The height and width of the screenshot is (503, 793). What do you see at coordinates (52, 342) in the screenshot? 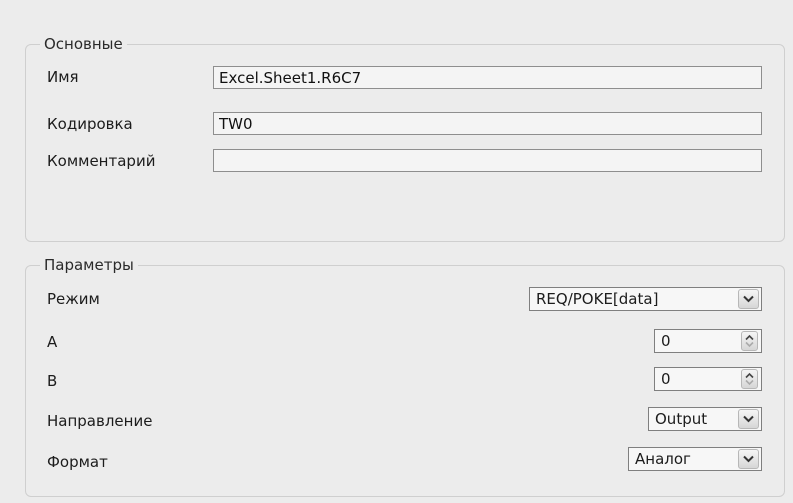
I see `a-label: A` at bounding box center [52, 342].